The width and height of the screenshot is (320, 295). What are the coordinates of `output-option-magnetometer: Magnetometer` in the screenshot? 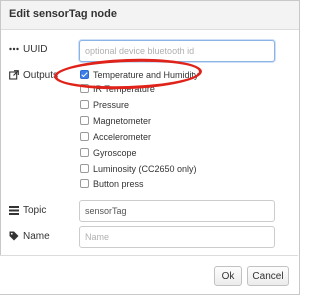 It's located at (115, 120).